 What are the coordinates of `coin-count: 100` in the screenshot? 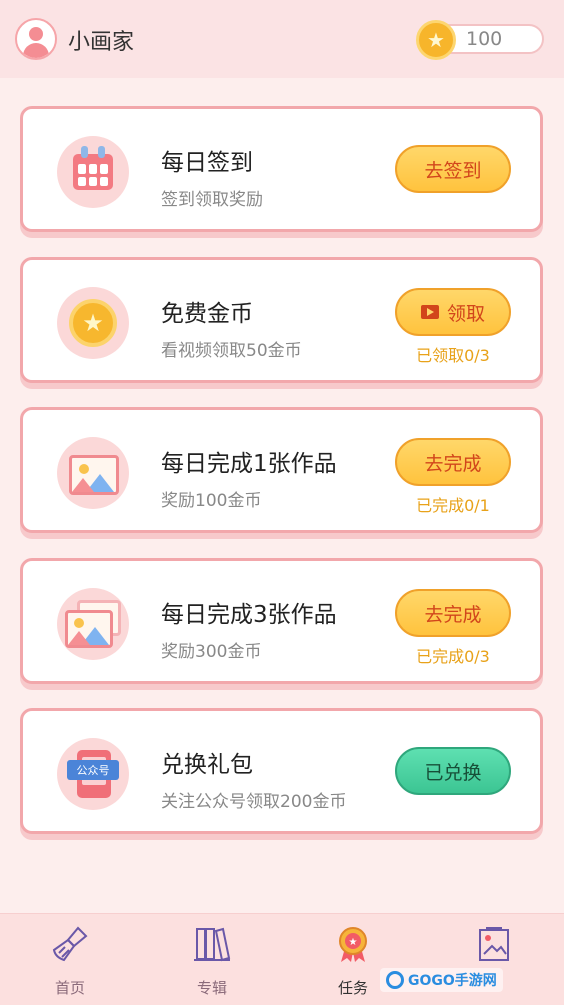 It's located at (484, 39).